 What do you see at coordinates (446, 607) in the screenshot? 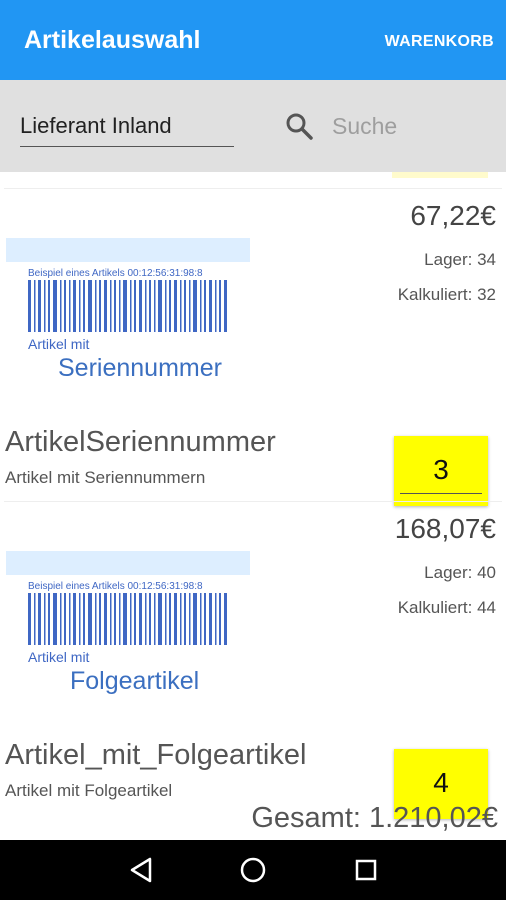
I see `item-calculated: Kalkuliert: 44` at bounding box center [446, 607].